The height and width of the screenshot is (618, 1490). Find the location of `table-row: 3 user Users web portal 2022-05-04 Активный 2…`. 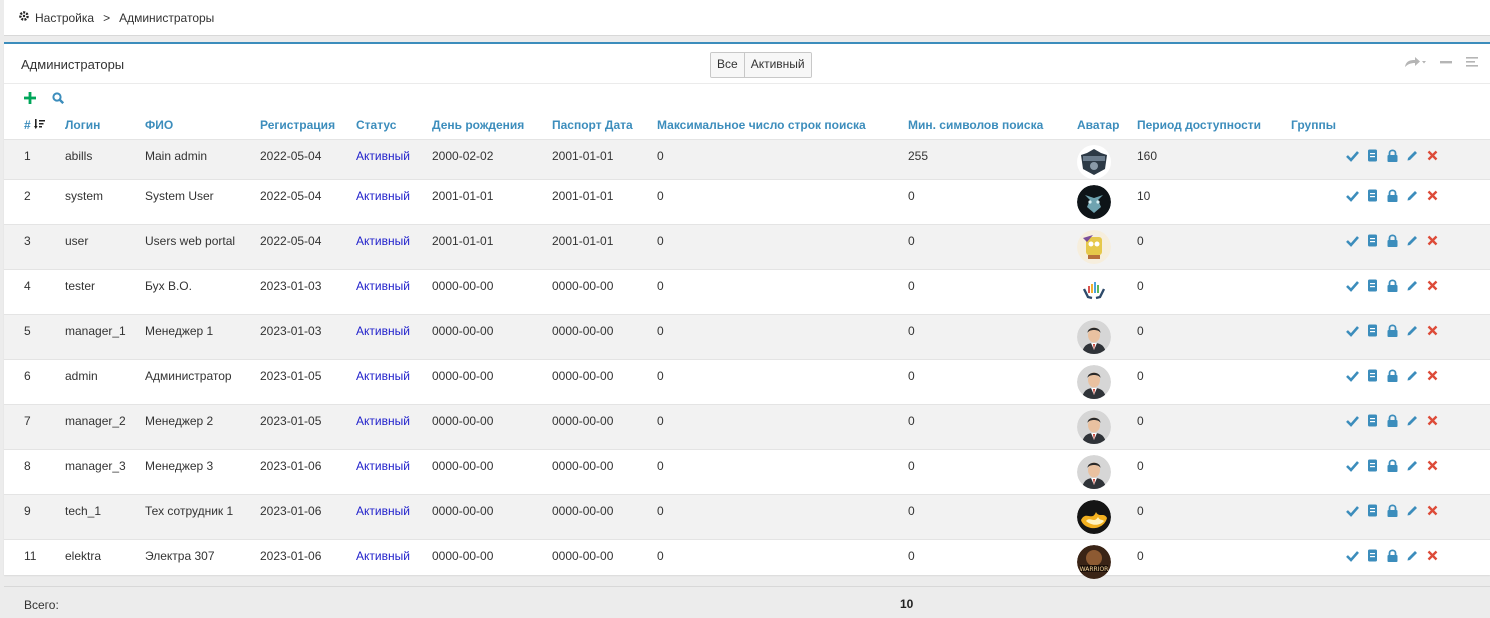

table-row: 3 user Users web portal 2022-05-04 Активный 2… is located at coordinates (747, 246).